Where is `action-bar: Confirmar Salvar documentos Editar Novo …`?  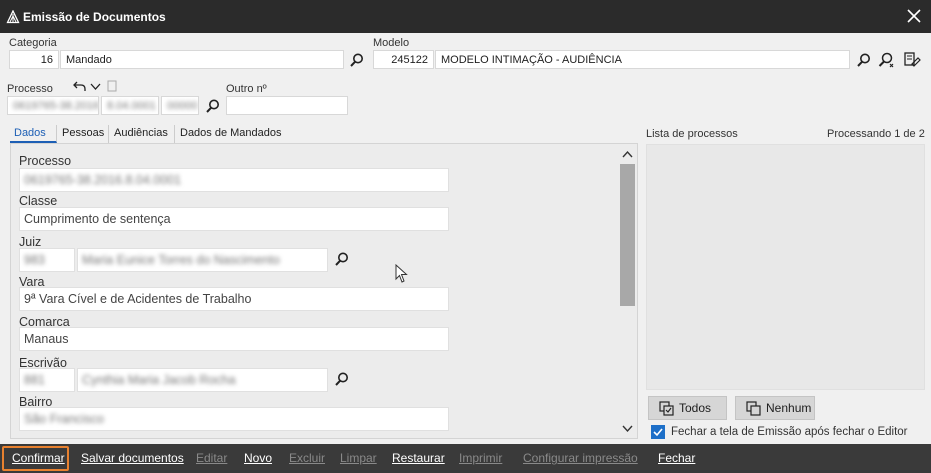 action-bar: Confirmar Salvar documentos Editar Novo … is located at coordinates (465, 458).